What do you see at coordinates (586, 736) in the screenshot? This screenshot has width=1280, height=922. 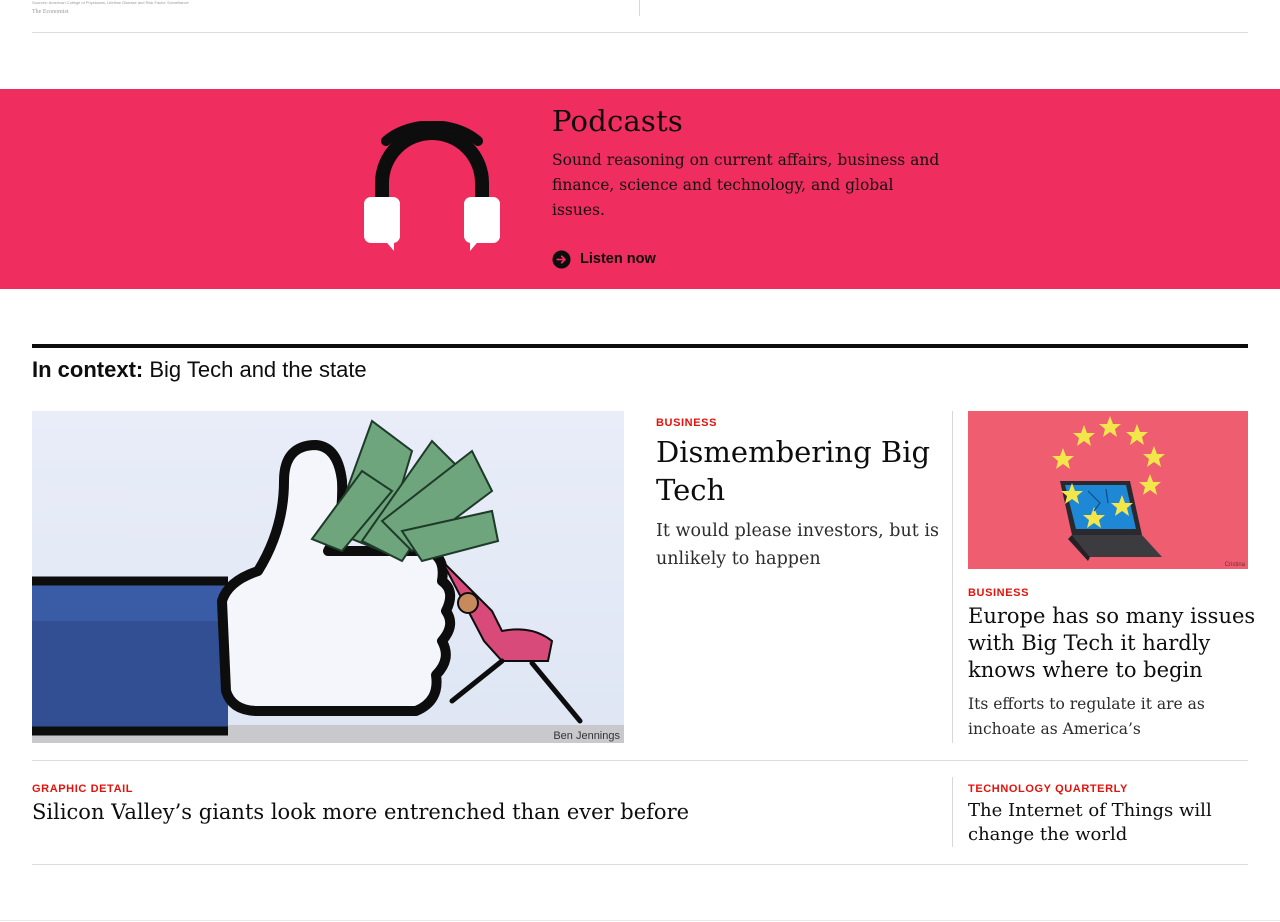 I see `lead-image-credit: Ben Jennings` at bounding box center [586, 736].